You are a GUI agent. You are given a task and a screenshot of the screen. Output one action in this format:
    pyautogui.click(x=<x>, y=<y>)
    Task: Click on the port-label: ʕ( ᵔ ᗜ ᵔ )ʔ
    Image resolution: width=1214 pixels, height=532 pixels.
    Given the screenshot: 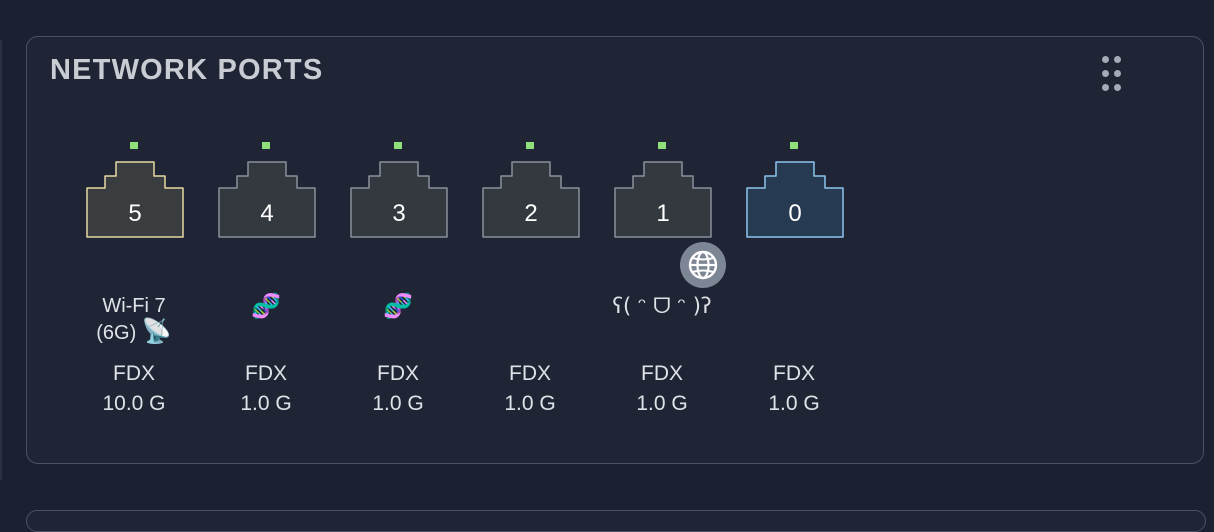 What is the action you would take?
    pyautogui.click(x=662, y=306)
    